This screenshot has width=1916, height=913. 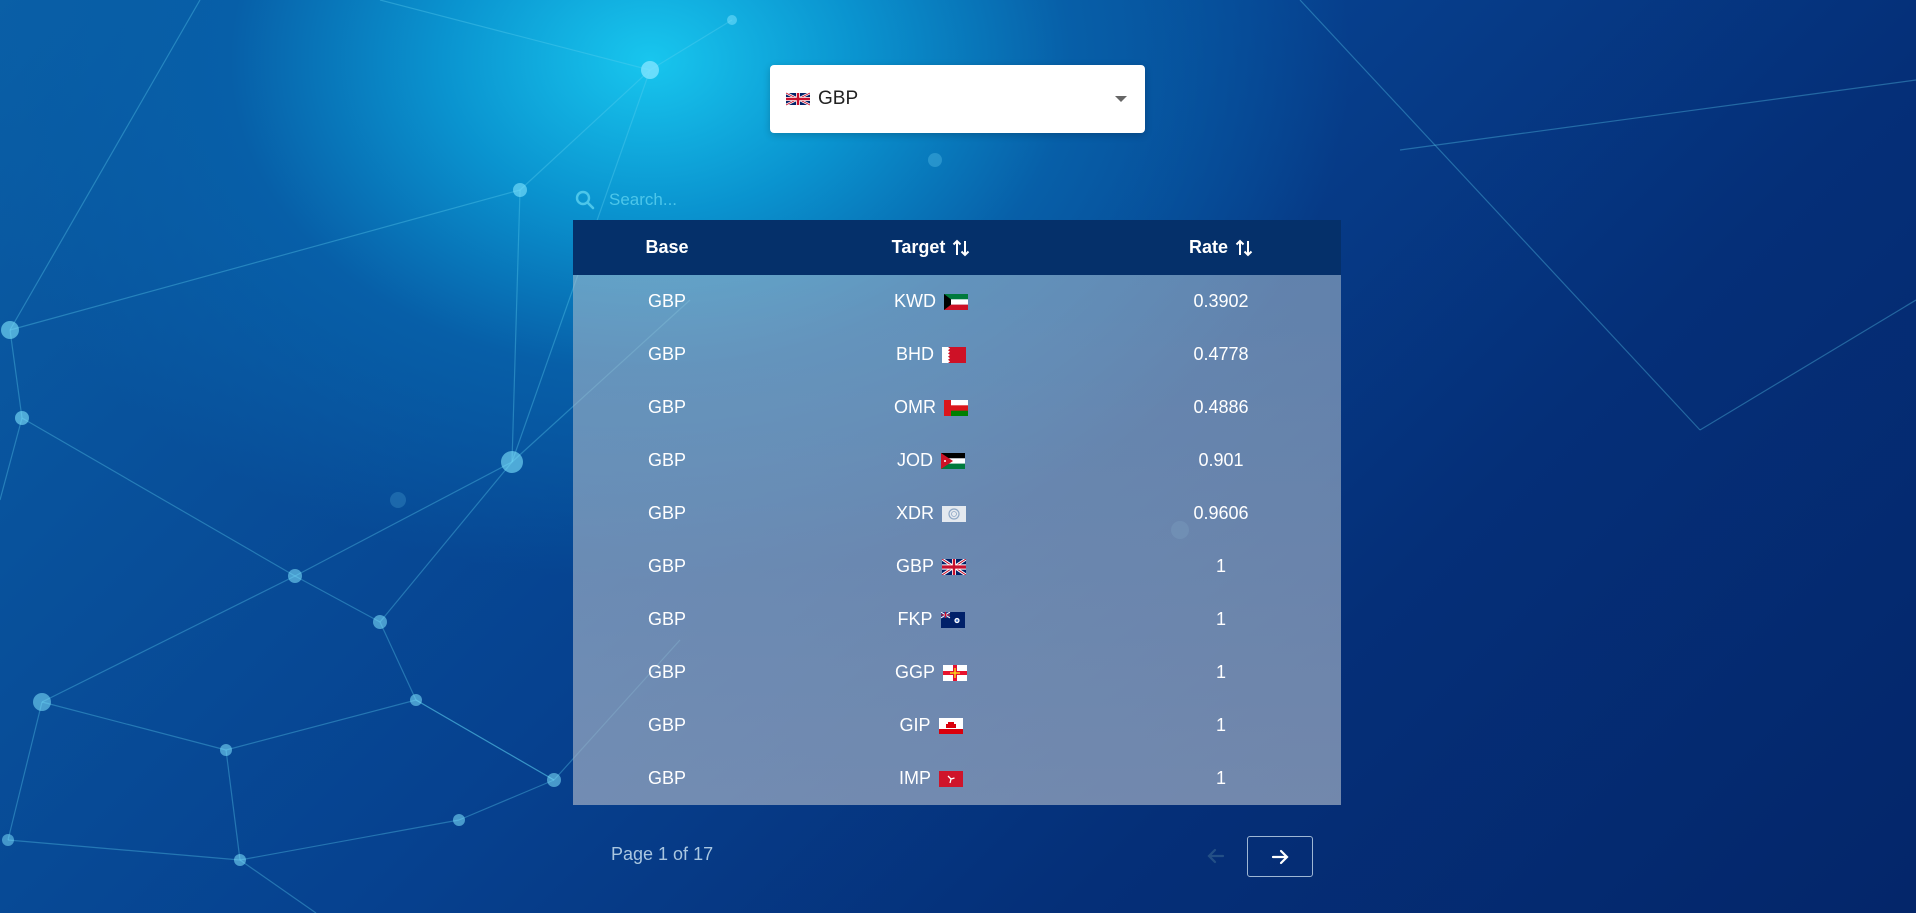 I want to click on target-cell: KWD, so click(x=931, y=301).